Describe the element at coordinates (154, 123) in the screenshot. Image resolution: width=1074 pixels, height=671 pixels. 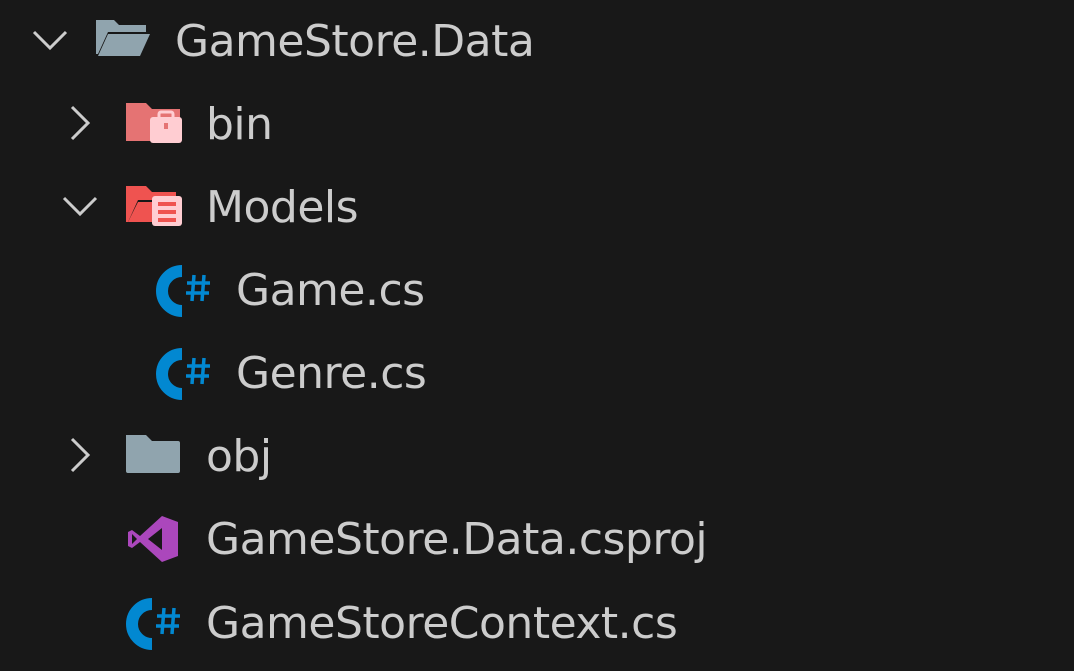
I see `bin-folder-icon` at that location.